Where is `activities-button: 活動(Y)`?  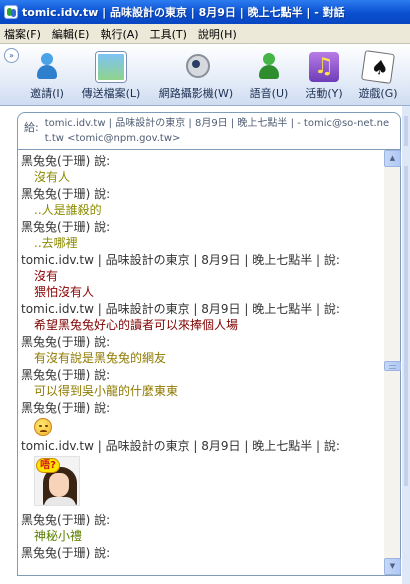 activities-button: 活動(Y) is located at coordinates (324, 77).